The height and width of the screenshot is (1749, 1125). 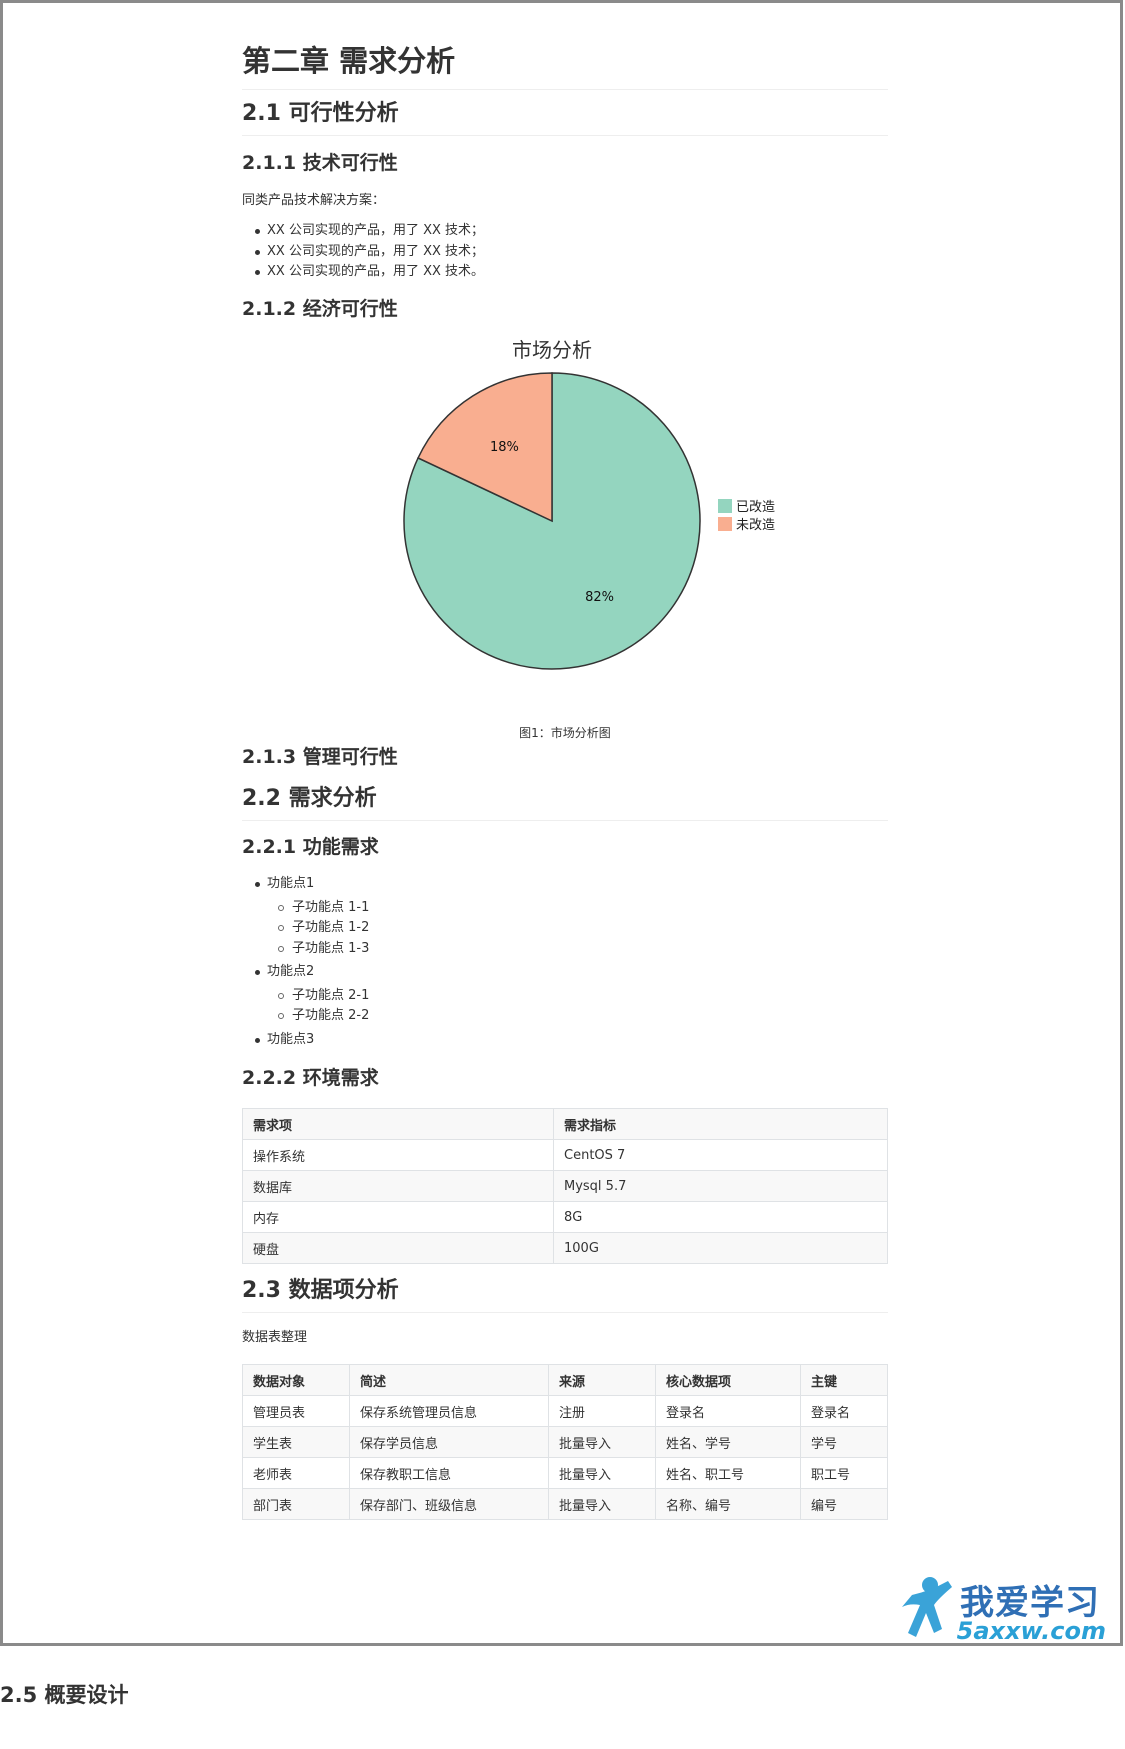 What do you see at coordinates (291, 883) in the screenshot?
I see `feature-label: 功能点1` at bounding box center [291, 883].